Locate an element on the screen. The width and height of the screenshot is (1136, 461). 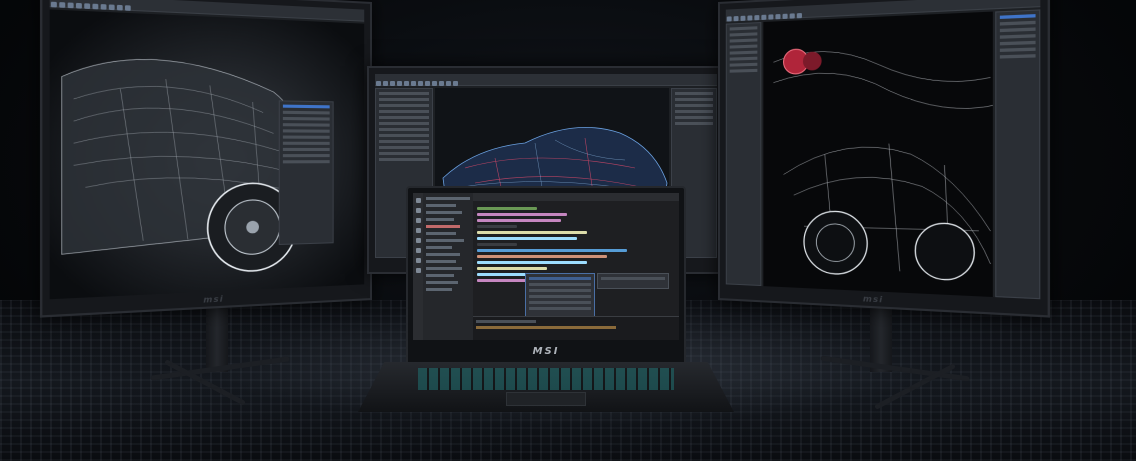
cad-toolbar is located at coordinates (546, 80).